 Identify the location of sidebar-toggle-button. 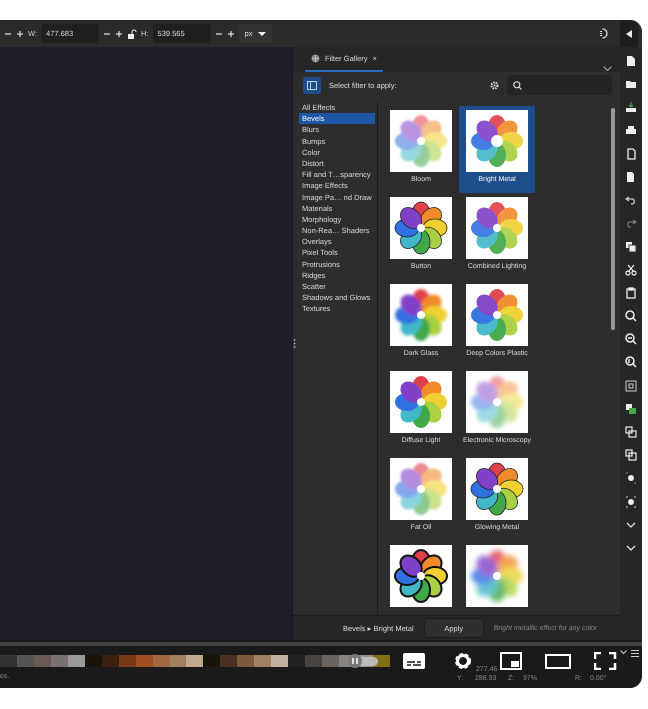
(312, 85).